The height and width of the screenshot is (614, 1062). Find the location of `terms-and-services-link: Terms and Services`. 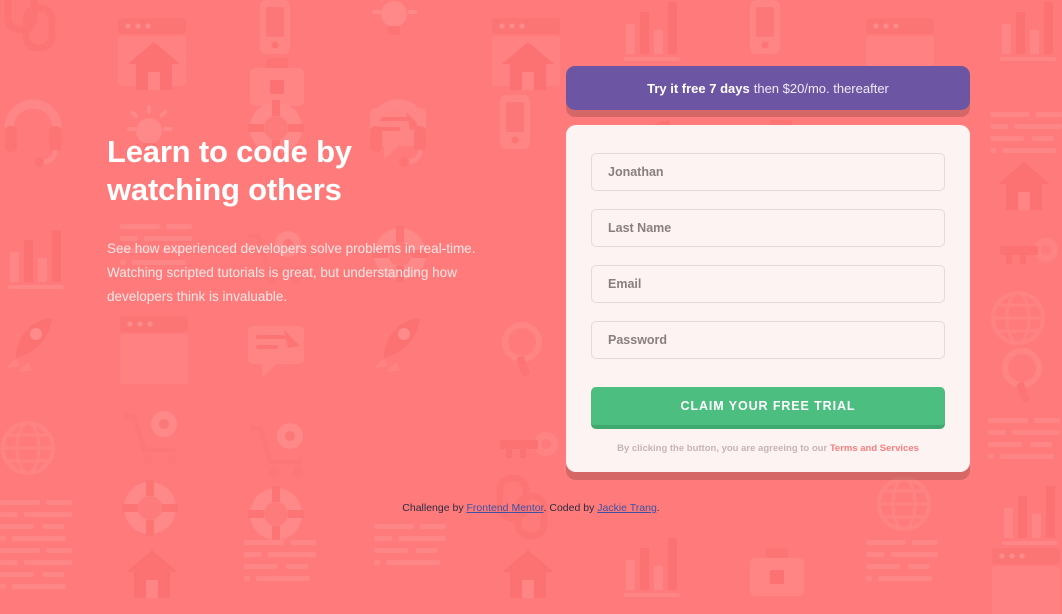

terms-and-services-link: Terms and Services is located at coordinates (874, 448).